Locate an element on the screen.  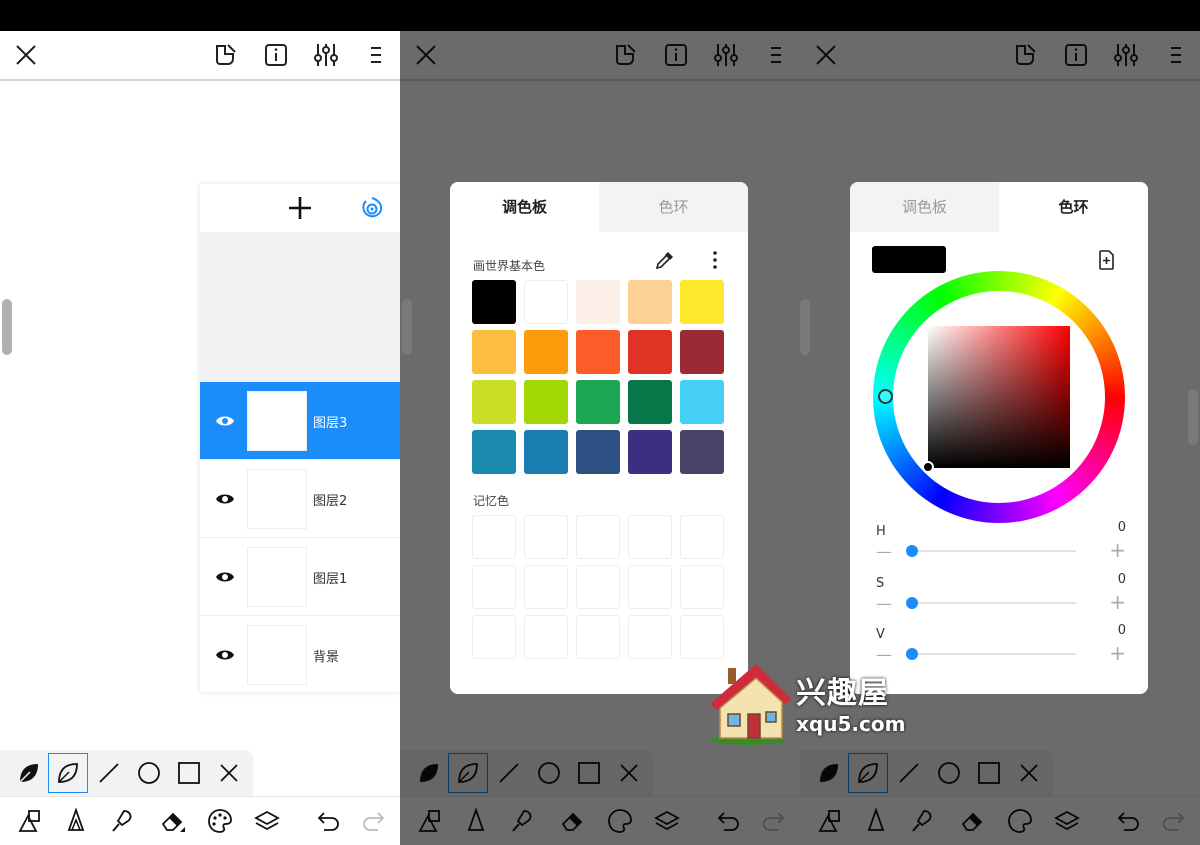
hue-slider is located at coordinates (996, 551).